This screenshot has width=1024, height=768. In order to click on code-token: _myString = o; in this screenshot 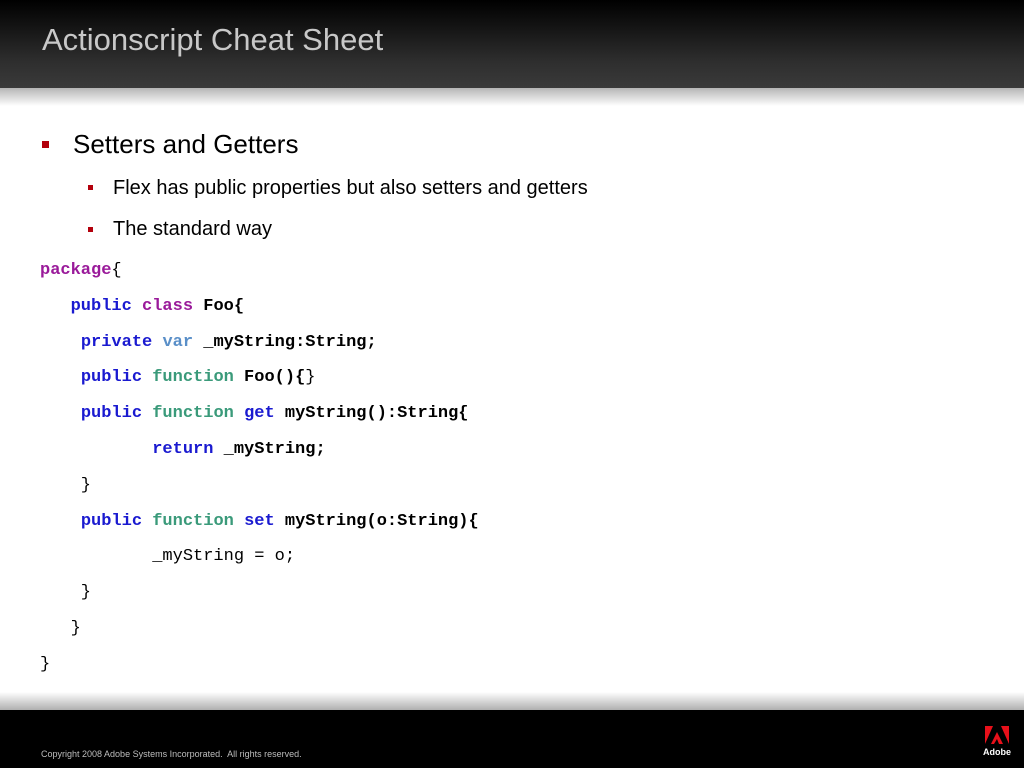, I will do `click(168, 557)`.